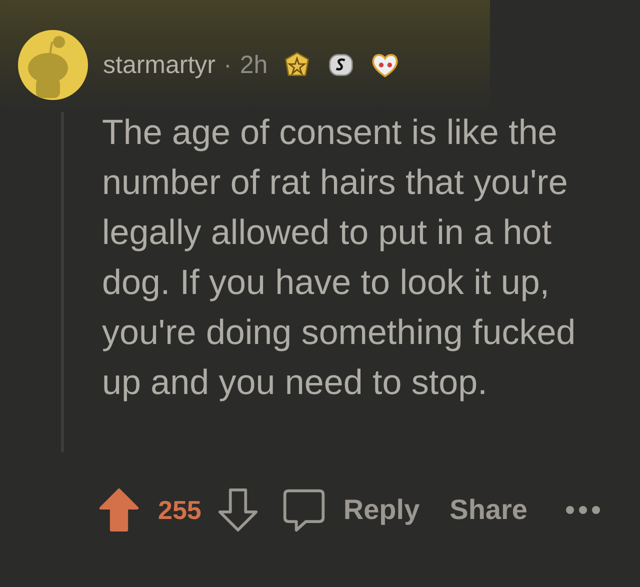 Image resolution: width=640 pixels, height=587 pixels. What do you see at coordinates (180, 510) in the screenshot?
I see `vote-count: 255` at bounding box center [180, 510].